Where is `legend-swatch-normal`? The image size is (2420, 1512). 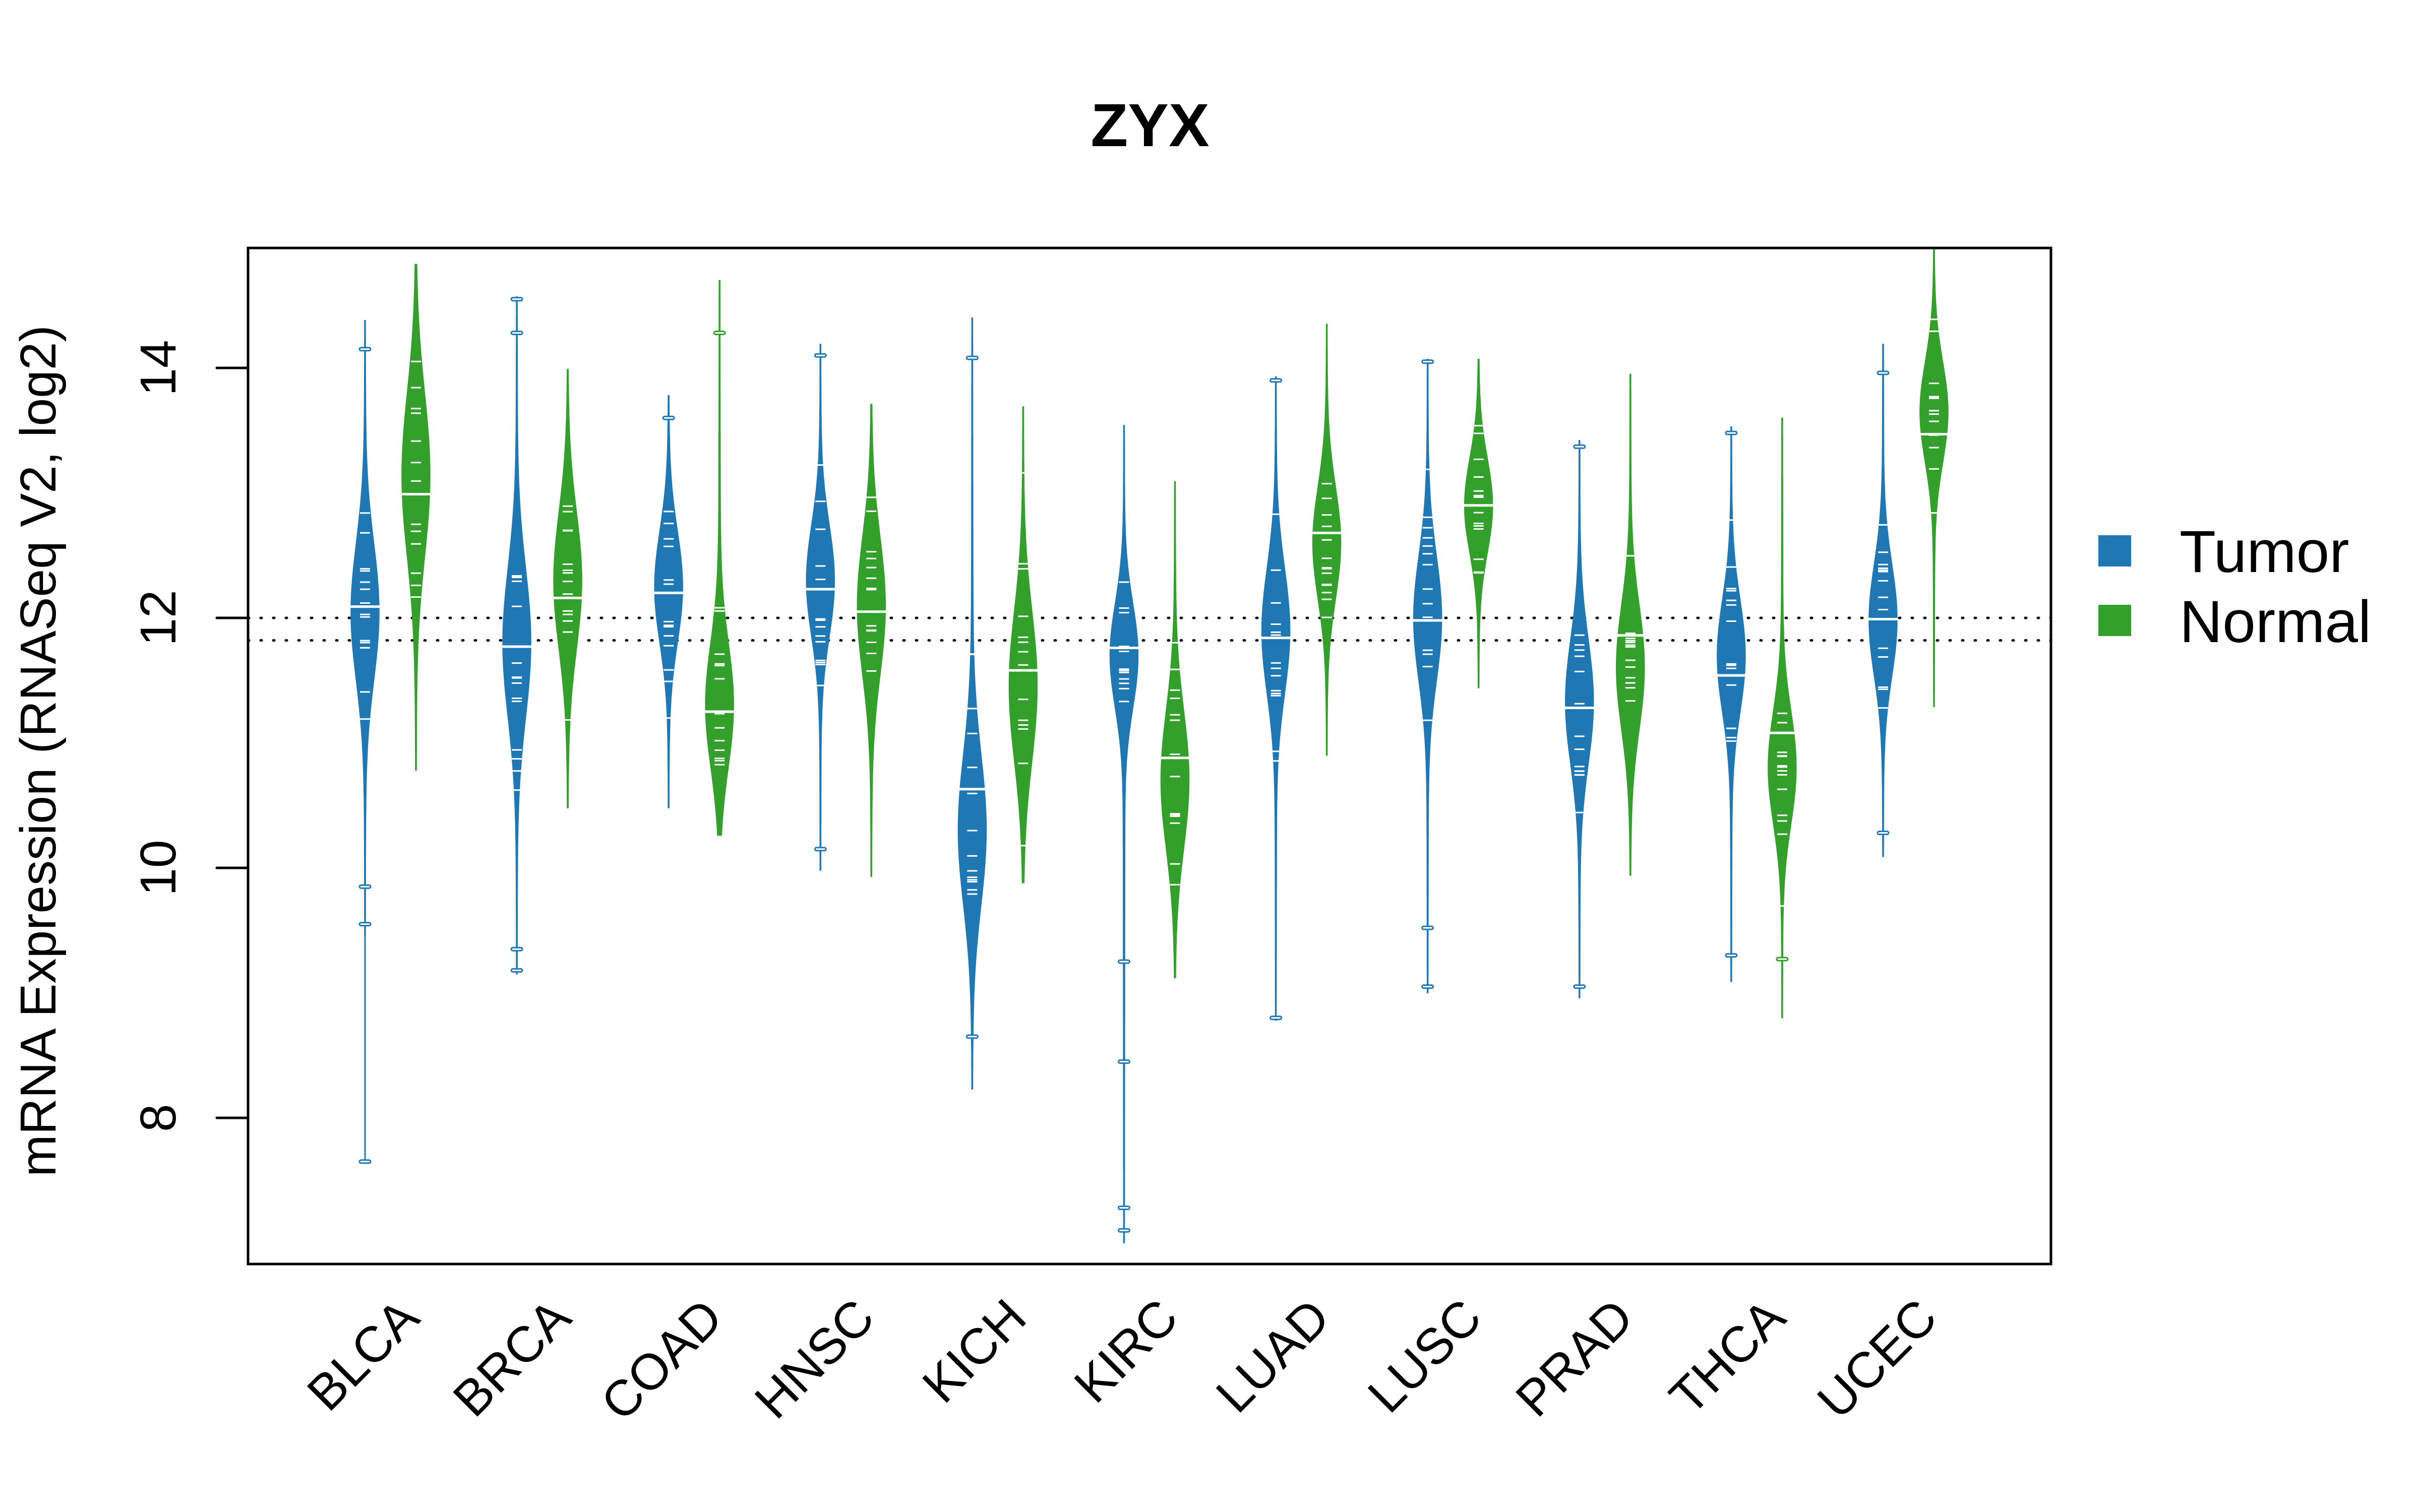
legend-swatch-normal is located at coordinates (2114, 620).